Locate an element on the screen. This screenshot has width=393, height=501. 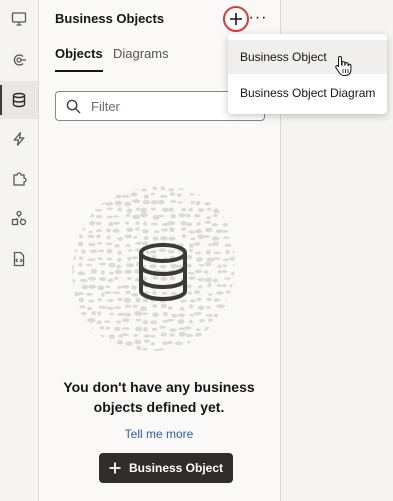
menu-item-business-object-diagram: Business Object Diagram is located at coordinates (307, 93).